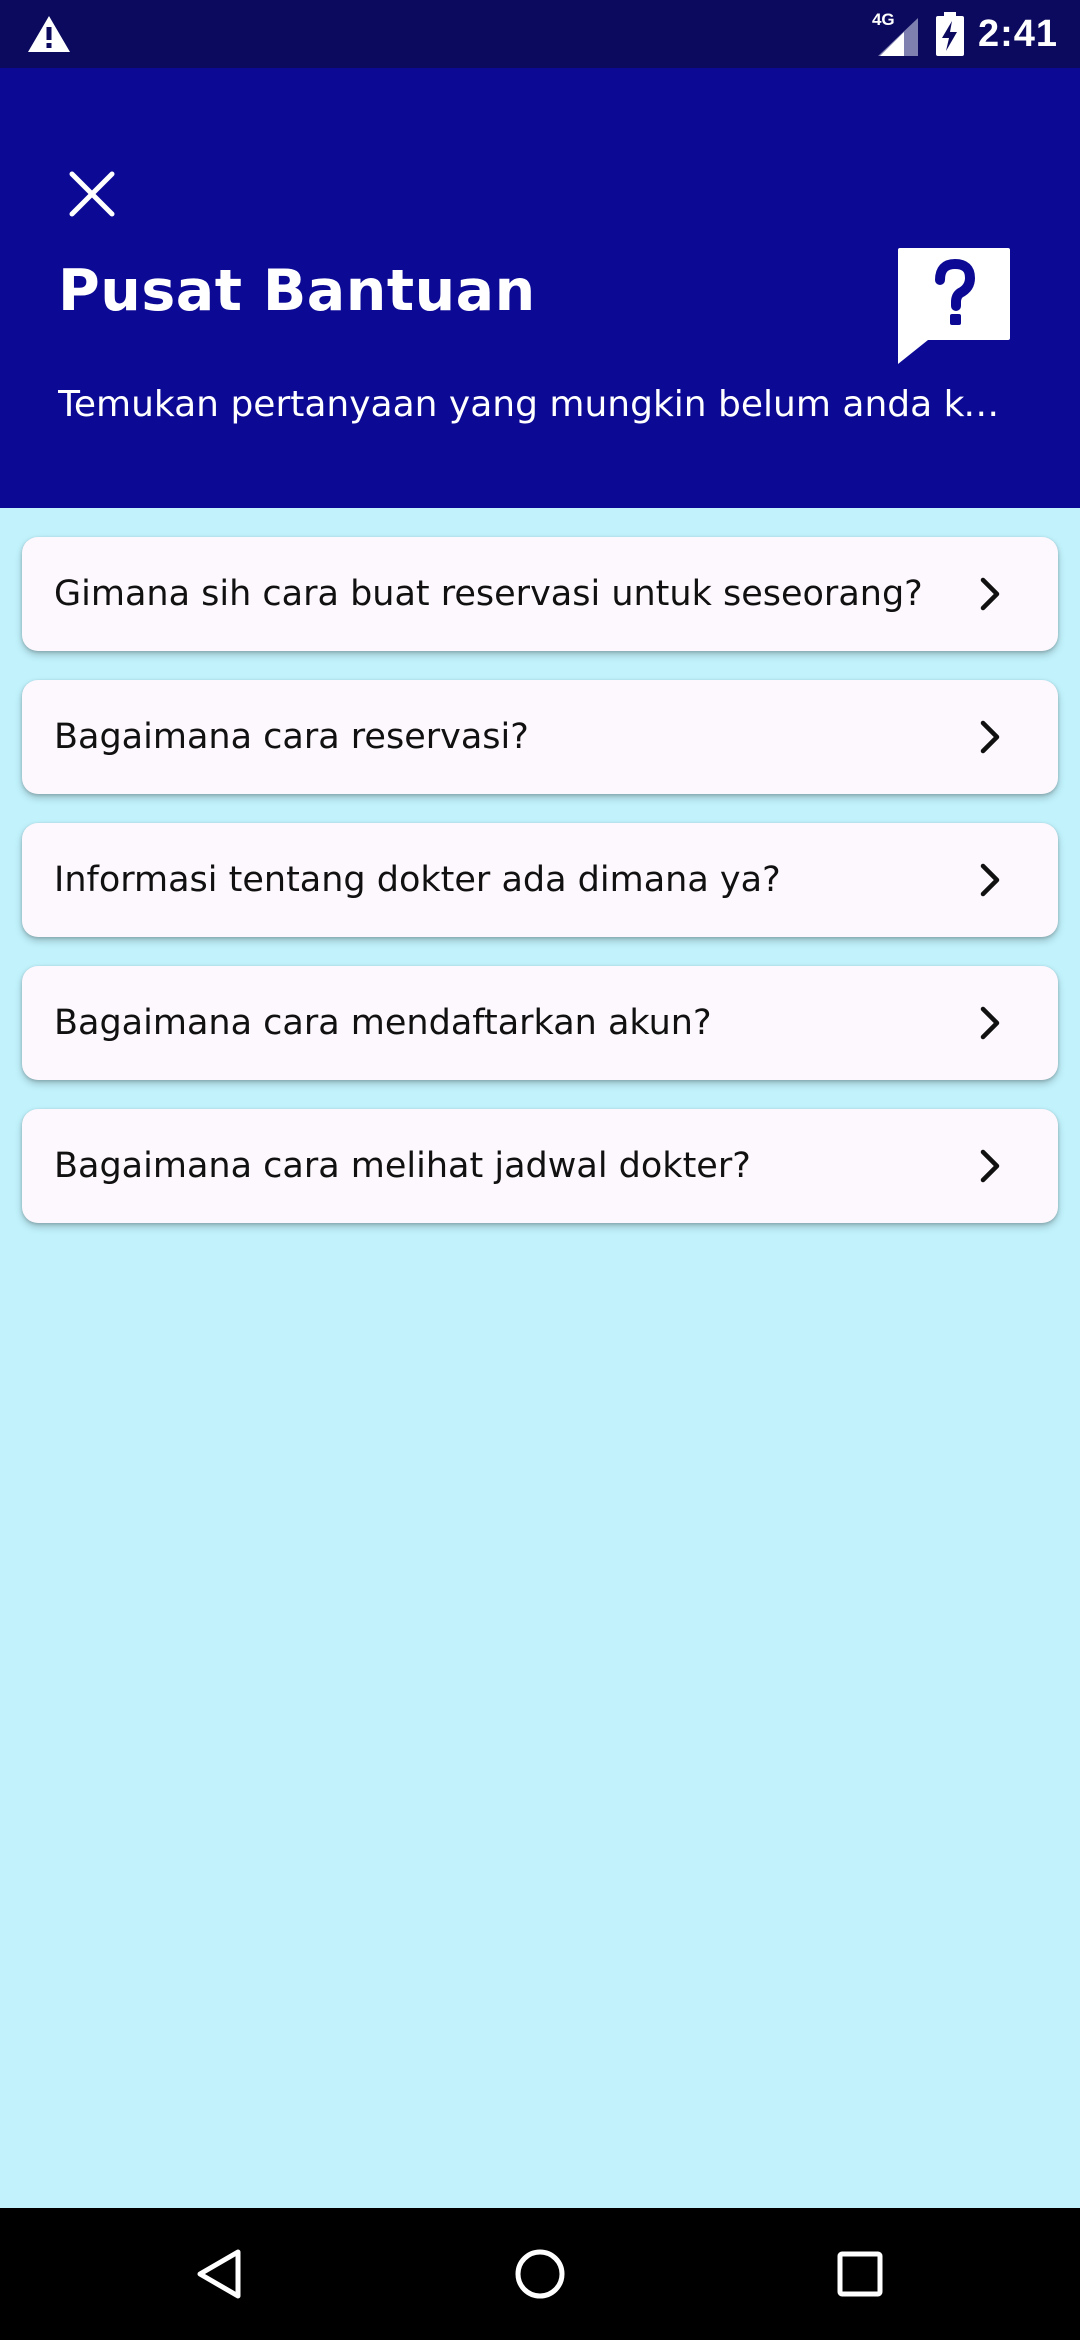 This screenshot has width=1080, height=2340. I want to click on back-triangle-icon, so click(219, 2274).